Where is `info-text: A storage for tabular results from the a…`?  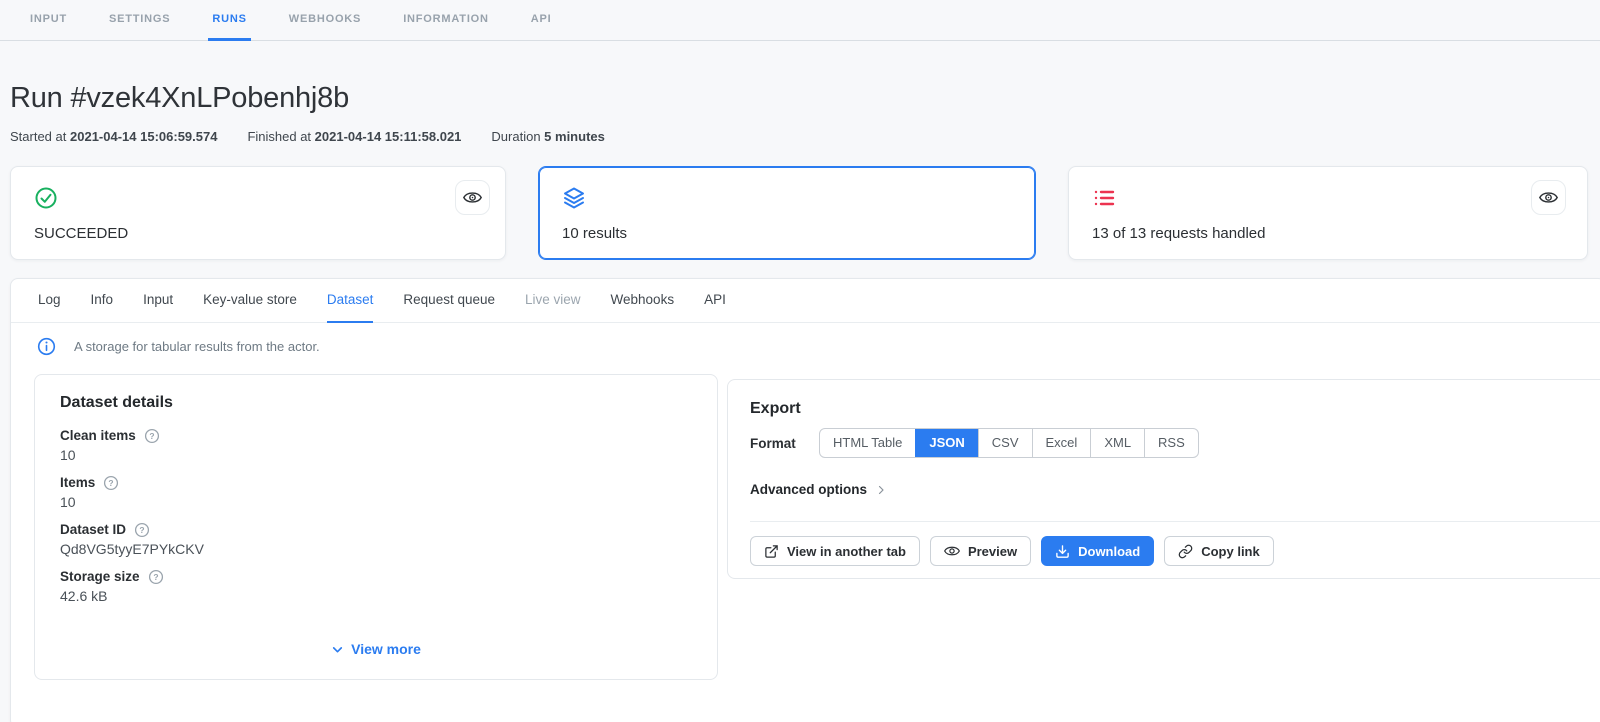
info-text: A storage for tabular results from the a… is located at coordinates (197, 346).